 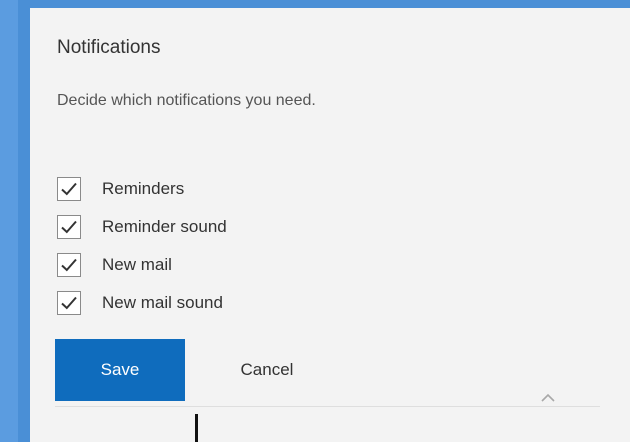 I want to click on section-divider, so click(x=327, y=406).